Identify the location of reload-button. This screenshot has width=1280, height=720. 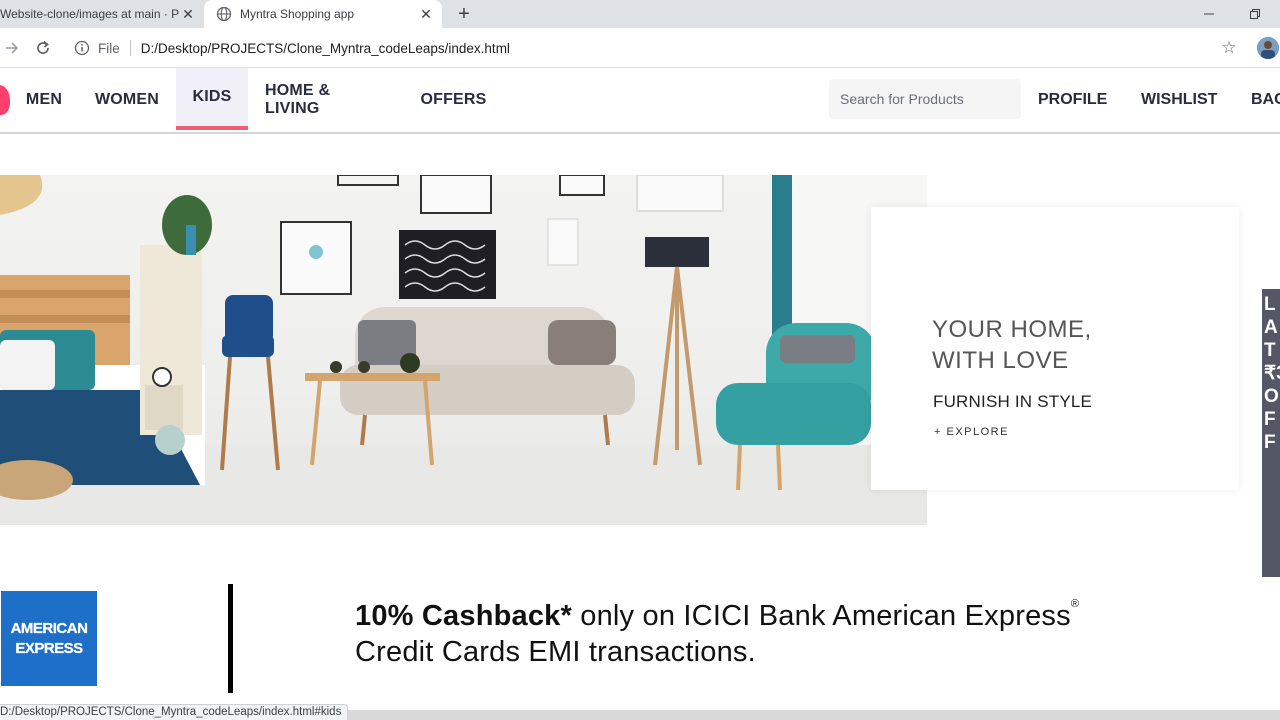
(43, 48).